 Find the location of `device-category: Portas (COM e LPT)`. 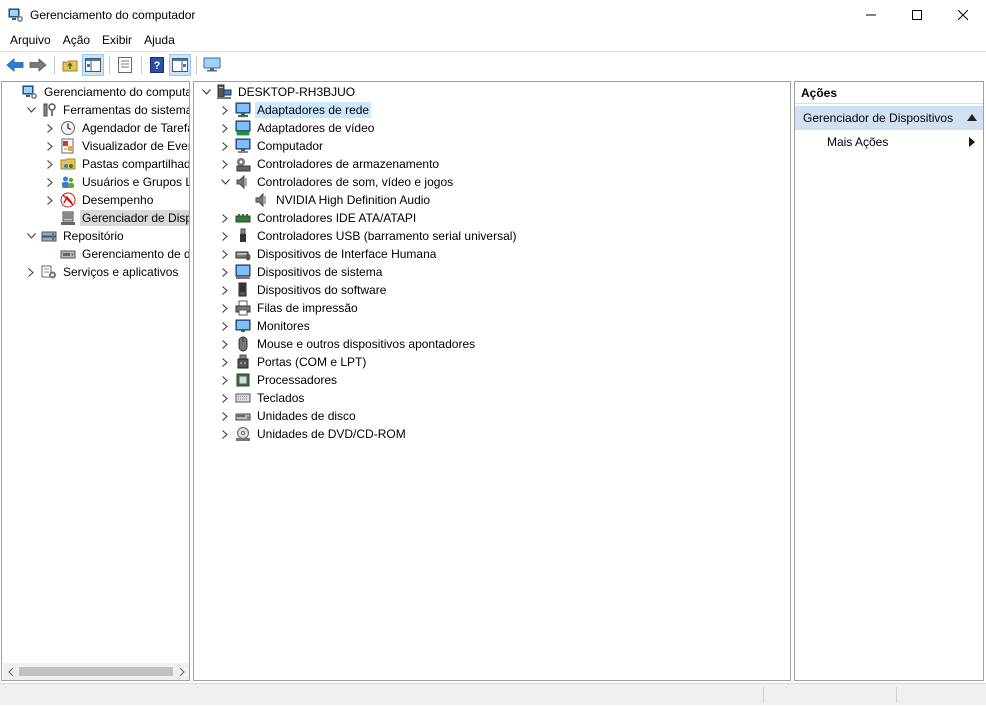

device-category: Portas (COM e LPT) is located at coordinates (293, 362).